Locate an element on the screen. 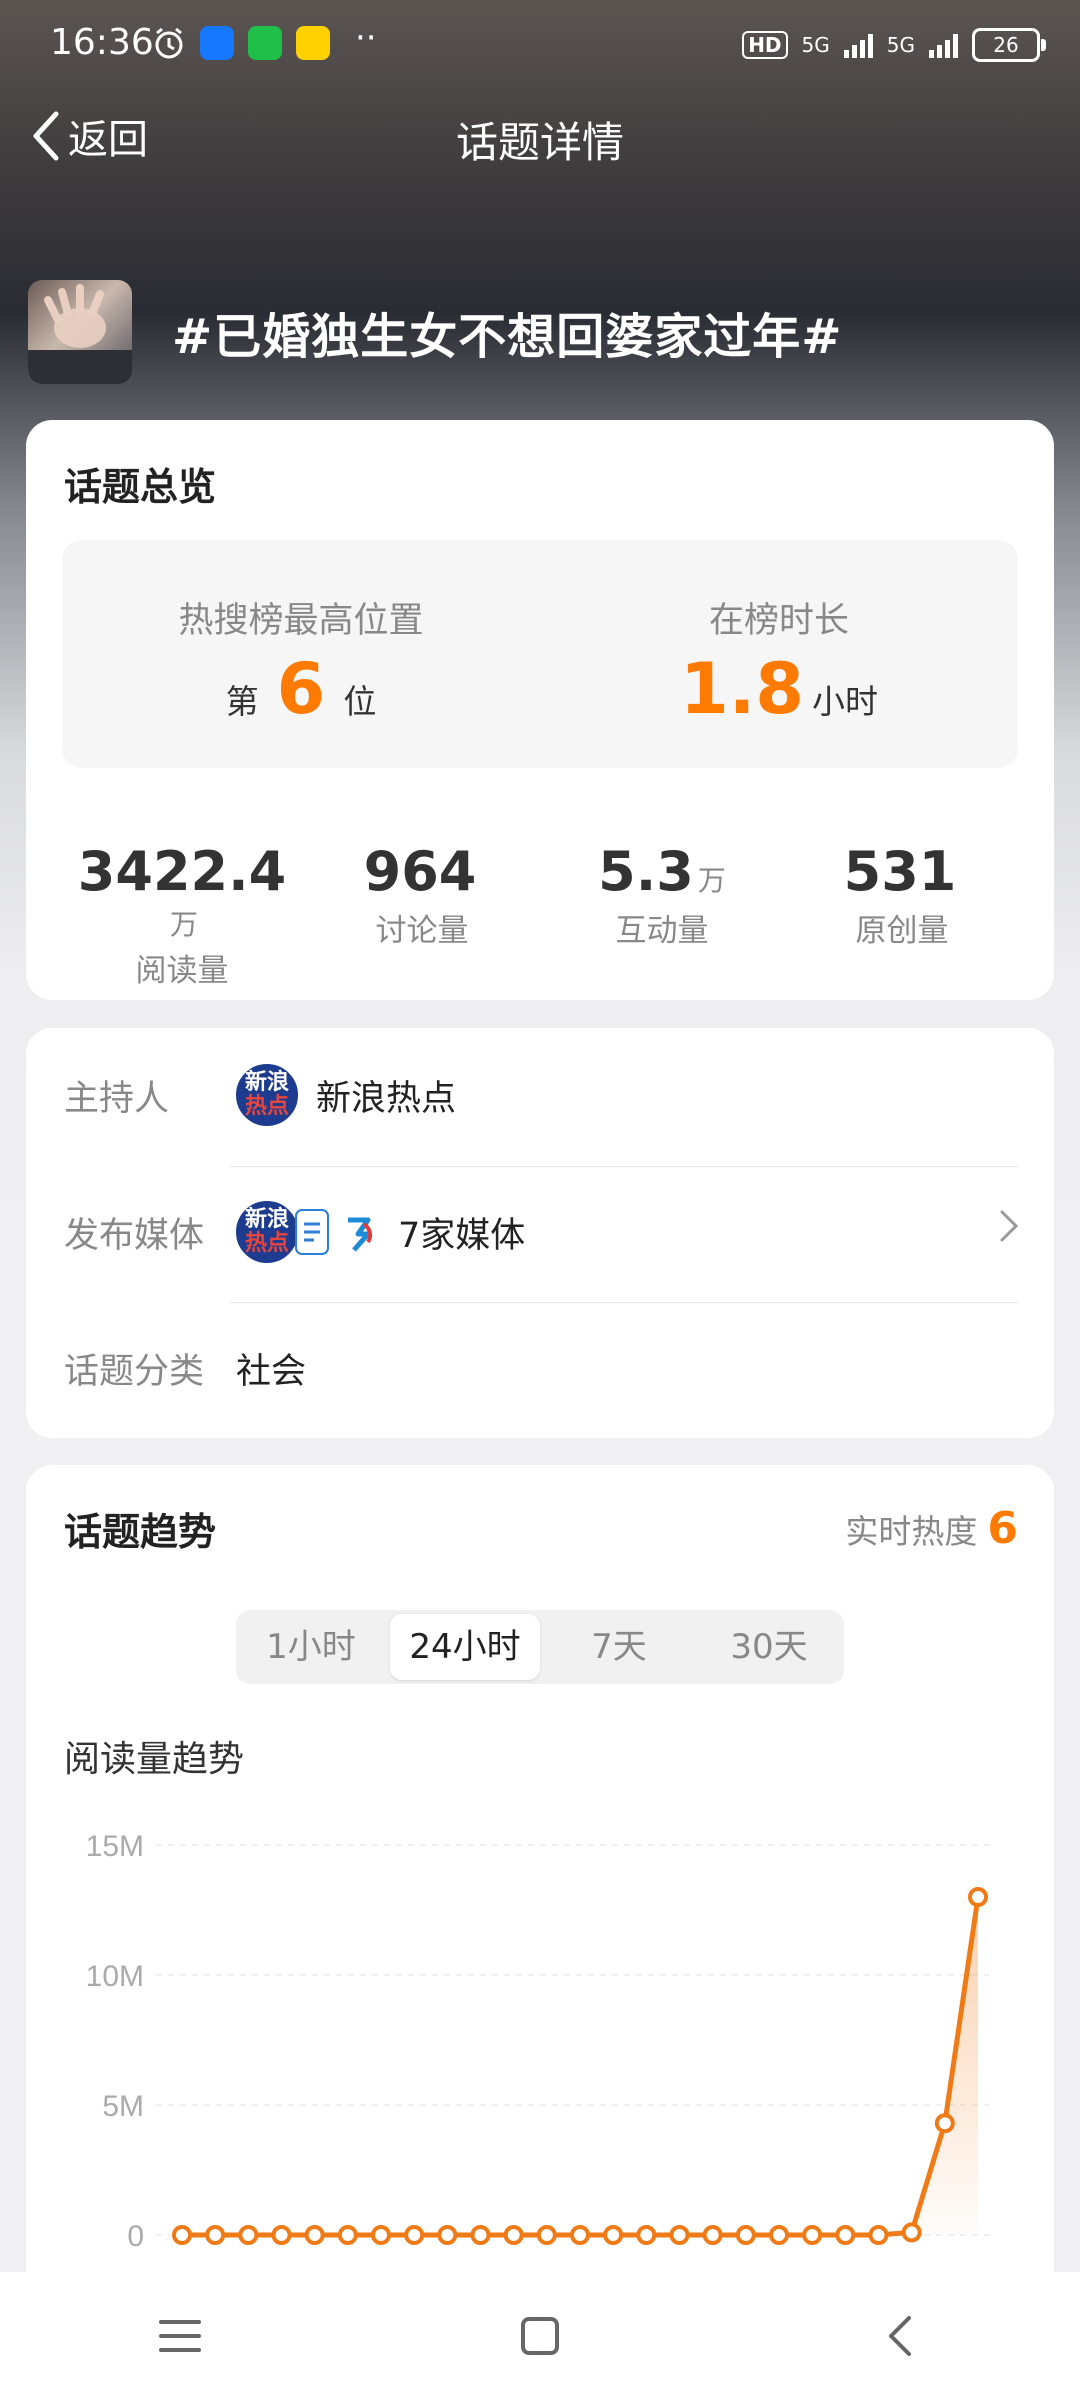  menu-icon is located at coordinates (180, 2336).